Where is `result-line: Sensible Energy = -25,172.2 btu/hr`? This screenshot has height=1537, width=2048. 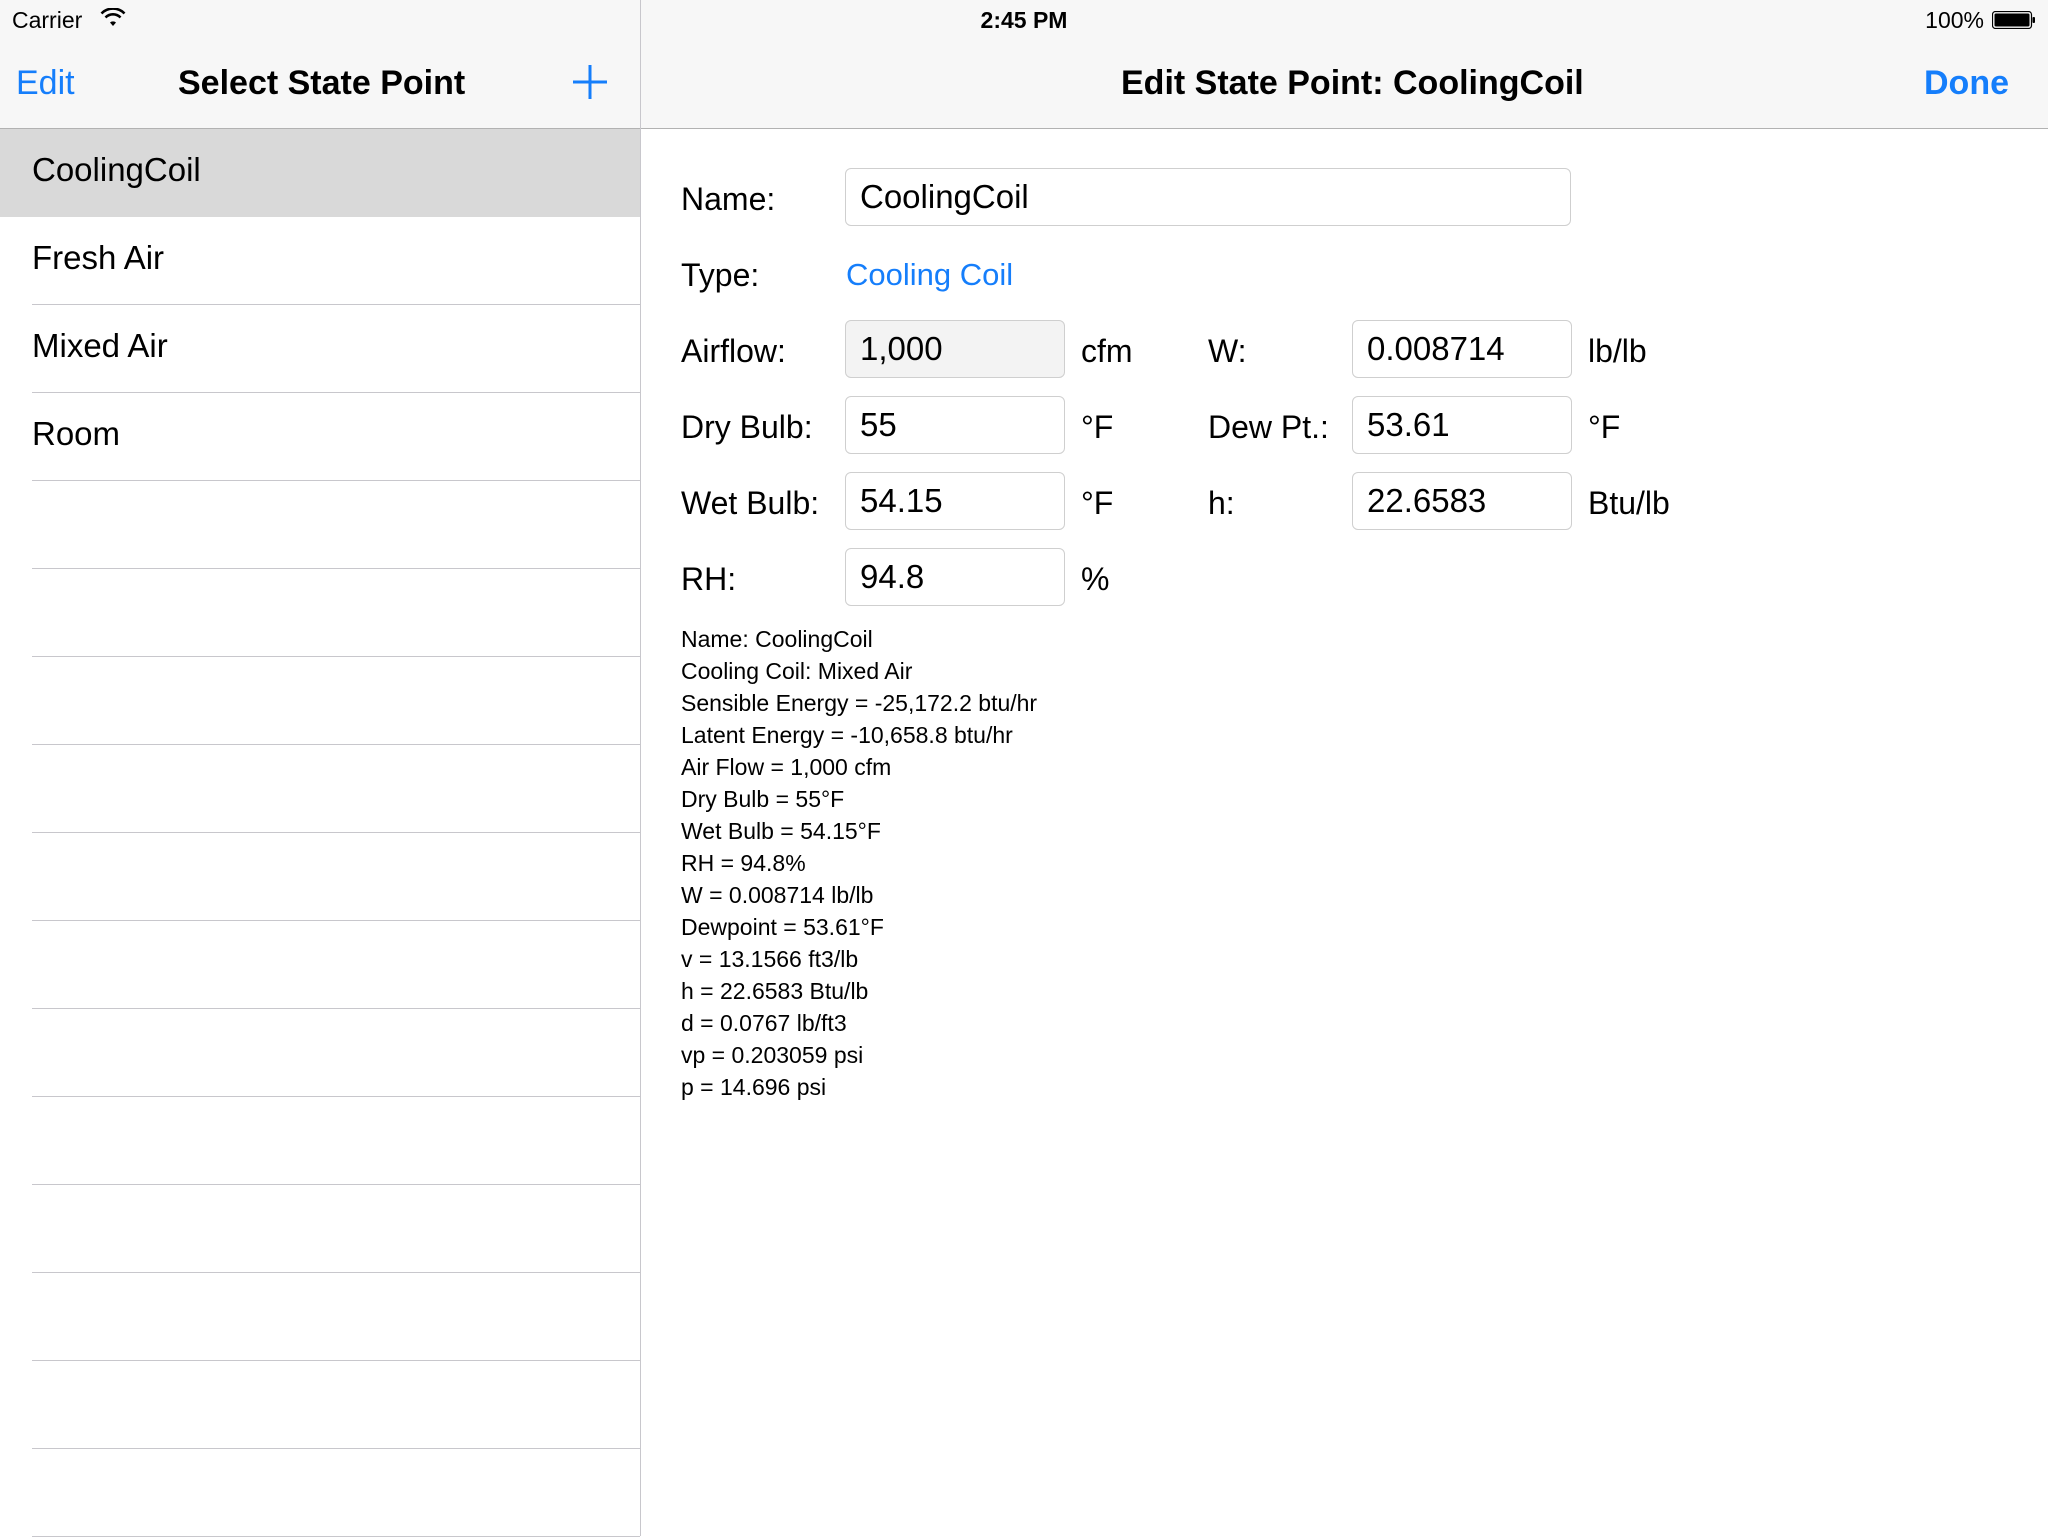 result-line: Sensible Energy = -25,172.2 btu/hr is located at coordinates (859, 703).